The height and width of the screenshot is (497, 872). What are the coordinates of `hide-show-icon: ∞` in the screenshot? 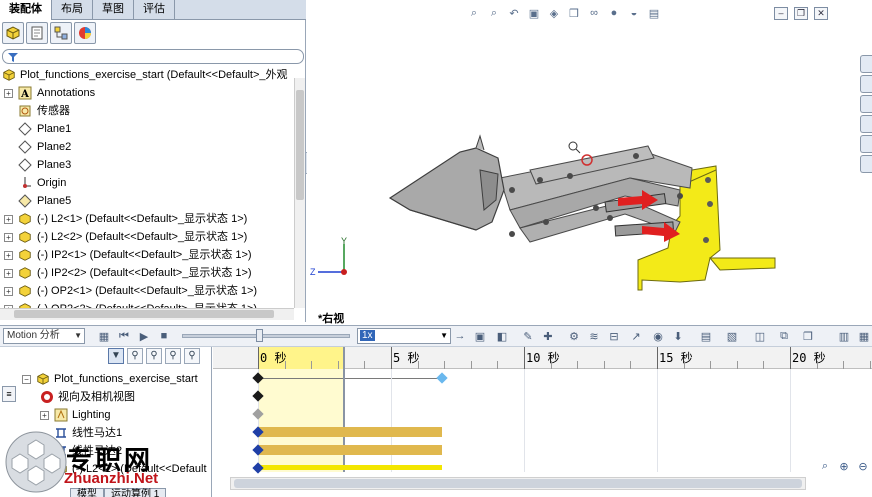 It's located at (594, 13).